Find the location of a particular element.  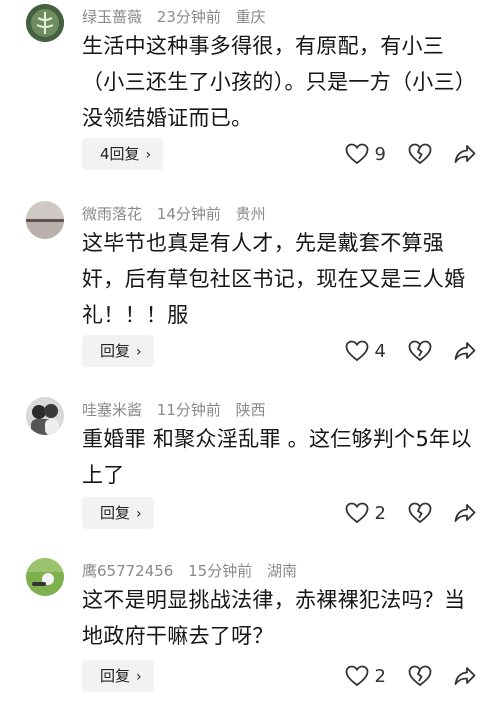

plant-avatar-icon is located at coordinates (45, 23).